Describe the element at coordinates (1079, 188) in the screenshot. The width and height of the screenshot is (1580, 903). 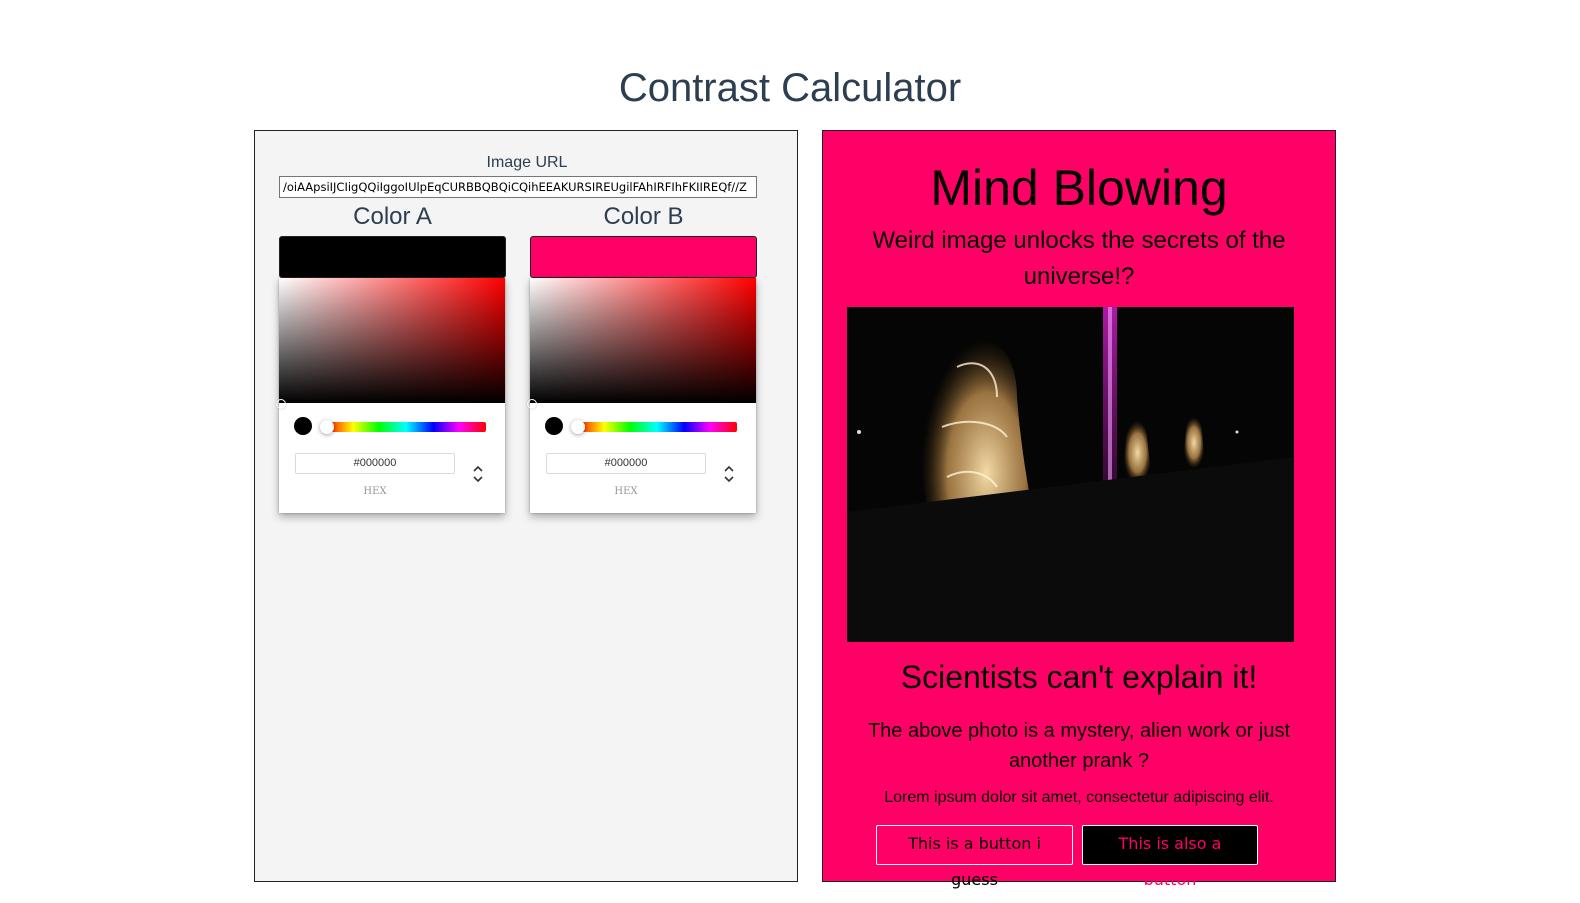
I see `preview-title: Mind Blowing` at that location.